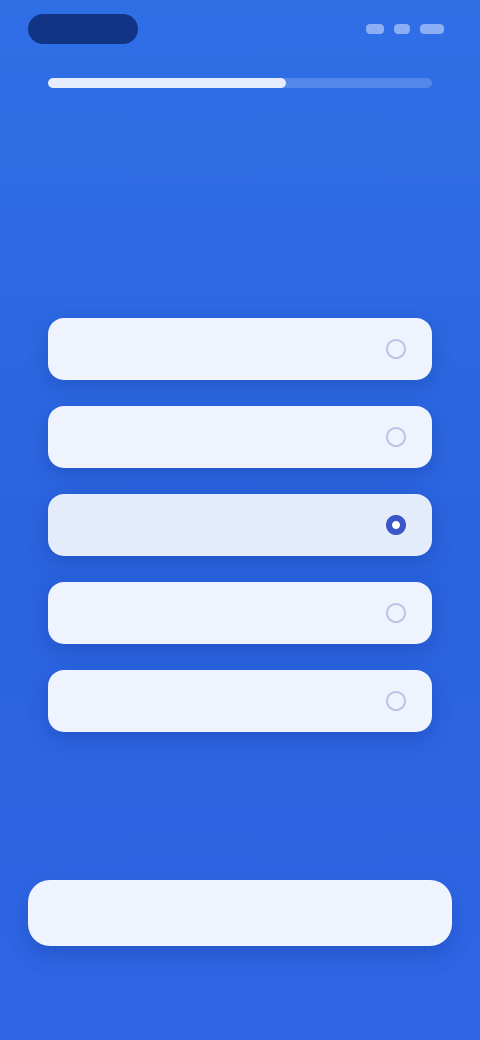 This screenshot has height=1040, width=480. I want to click on status-icons, so click(404, 29).